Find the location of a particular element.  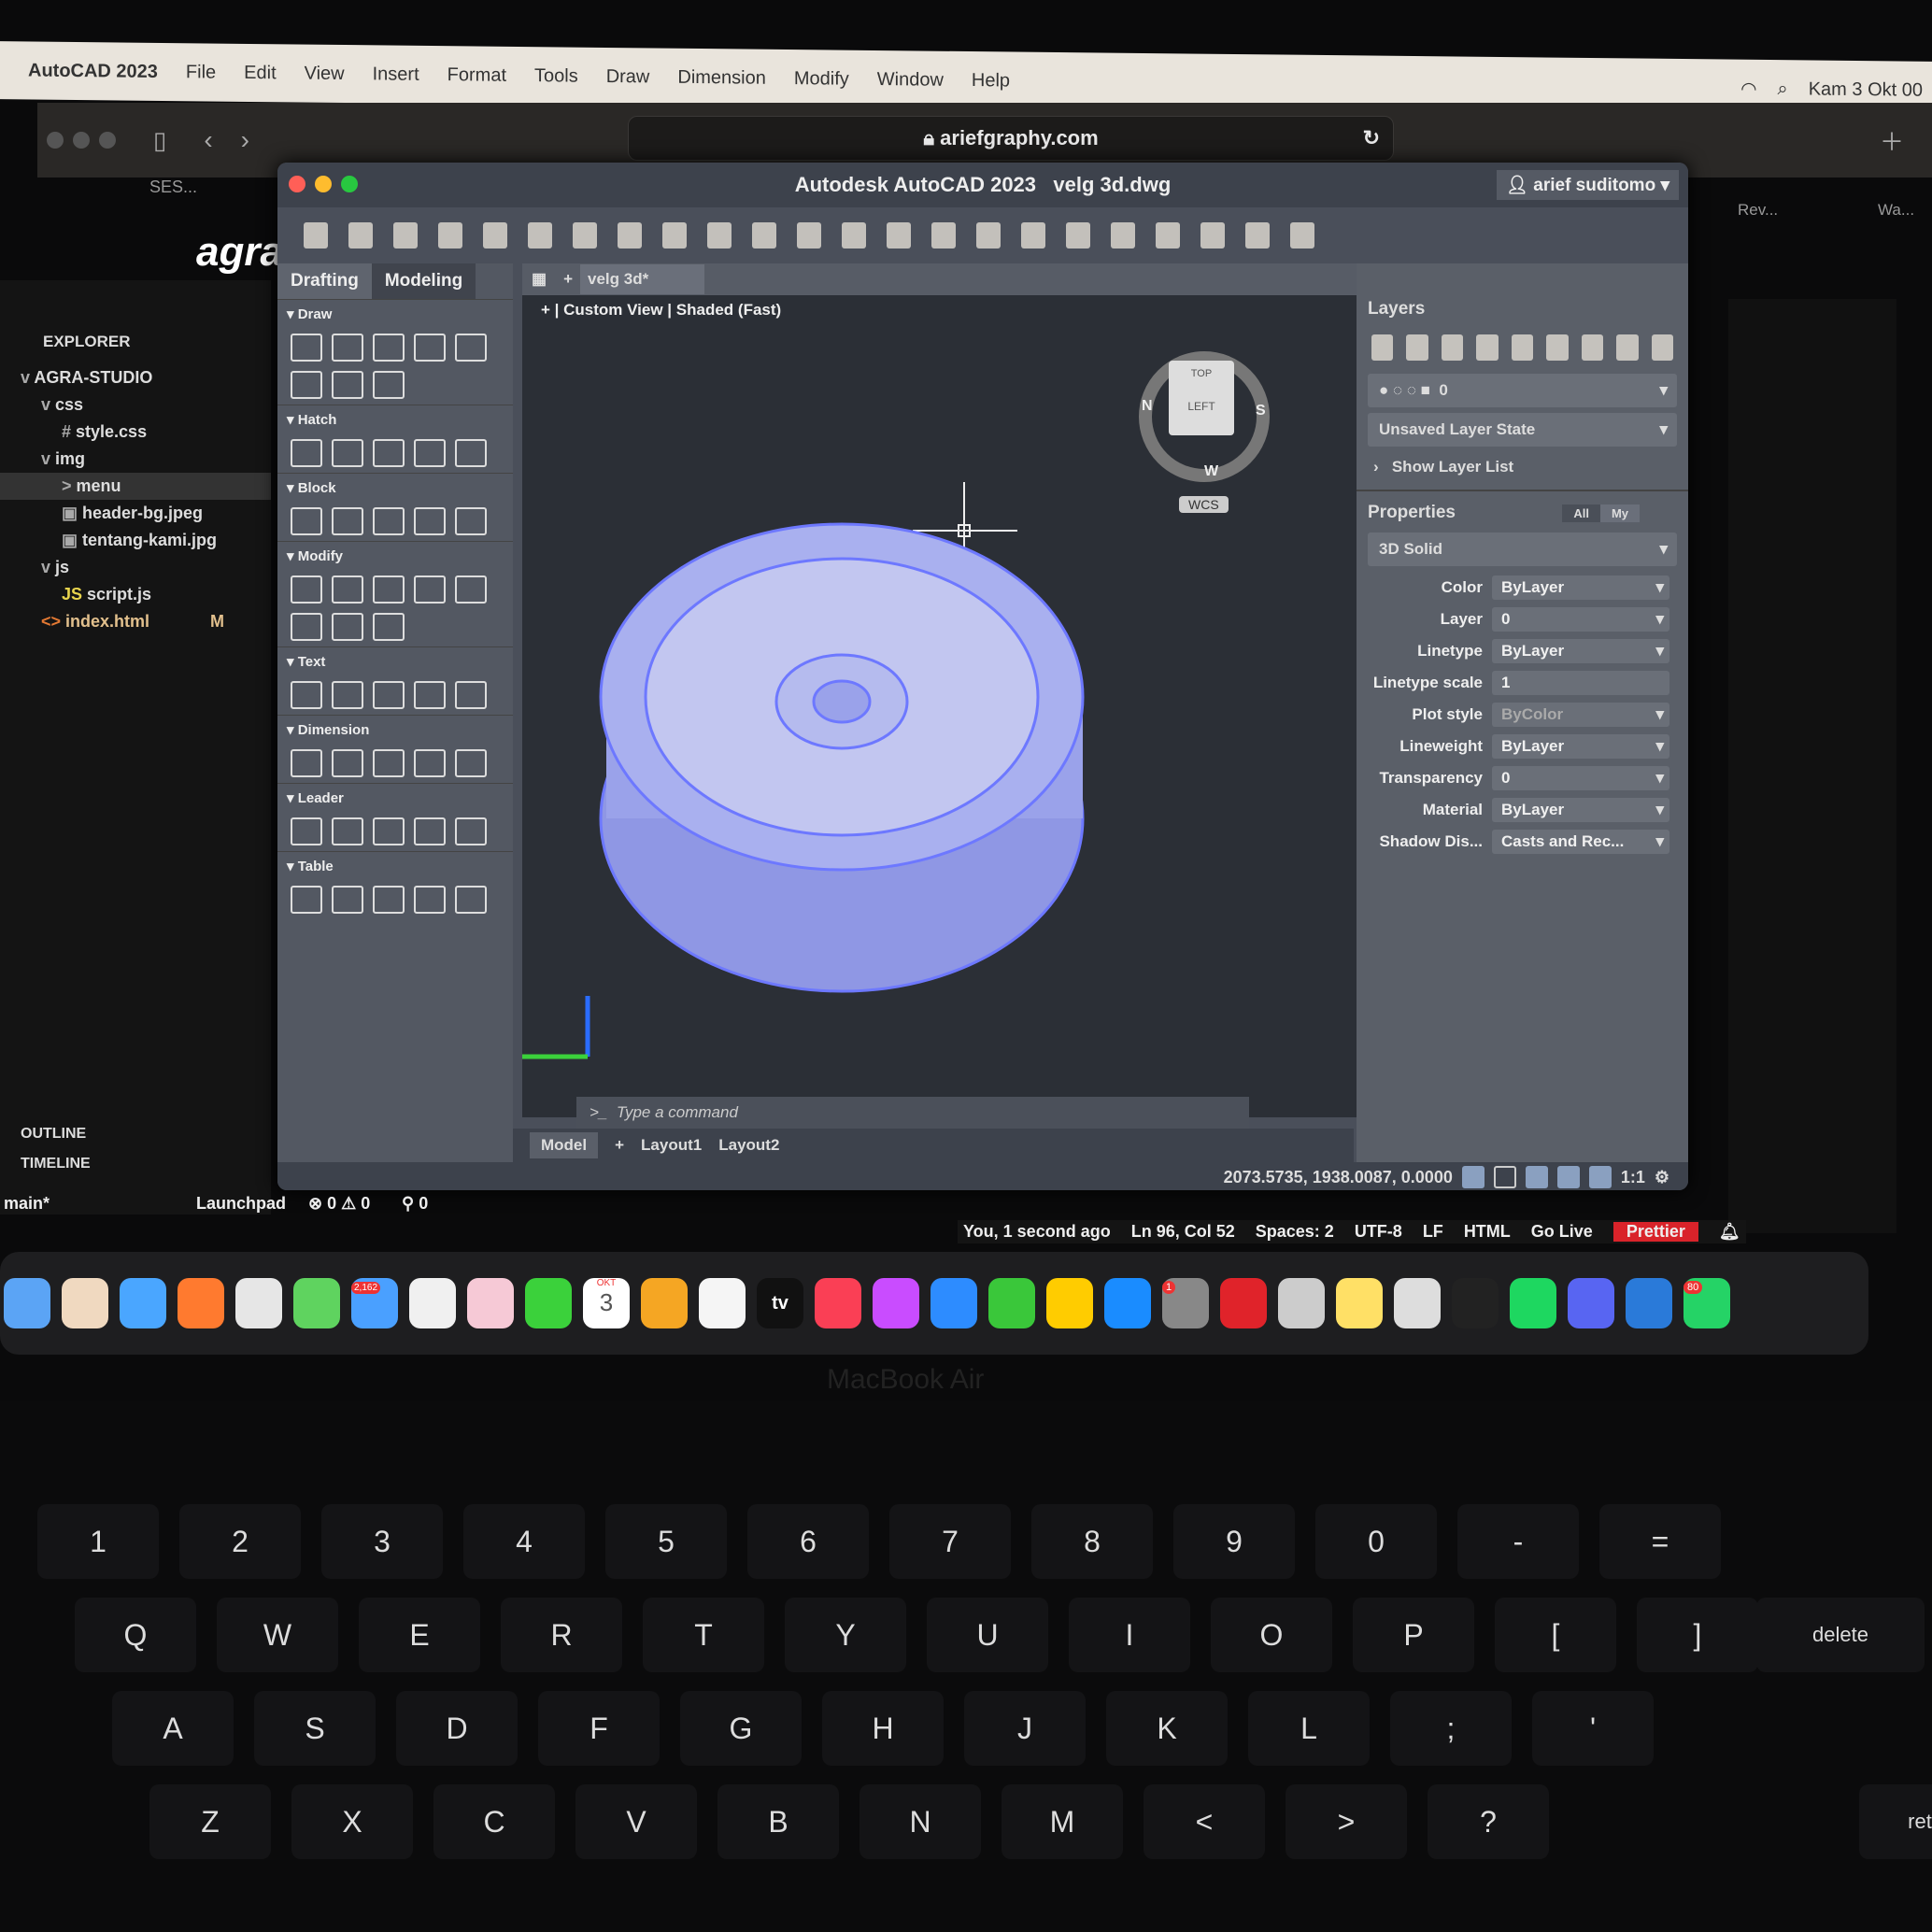

current-layer-dropdown: ● ◌ ◌ ■ 0 is located at coordinates (1522, 390).